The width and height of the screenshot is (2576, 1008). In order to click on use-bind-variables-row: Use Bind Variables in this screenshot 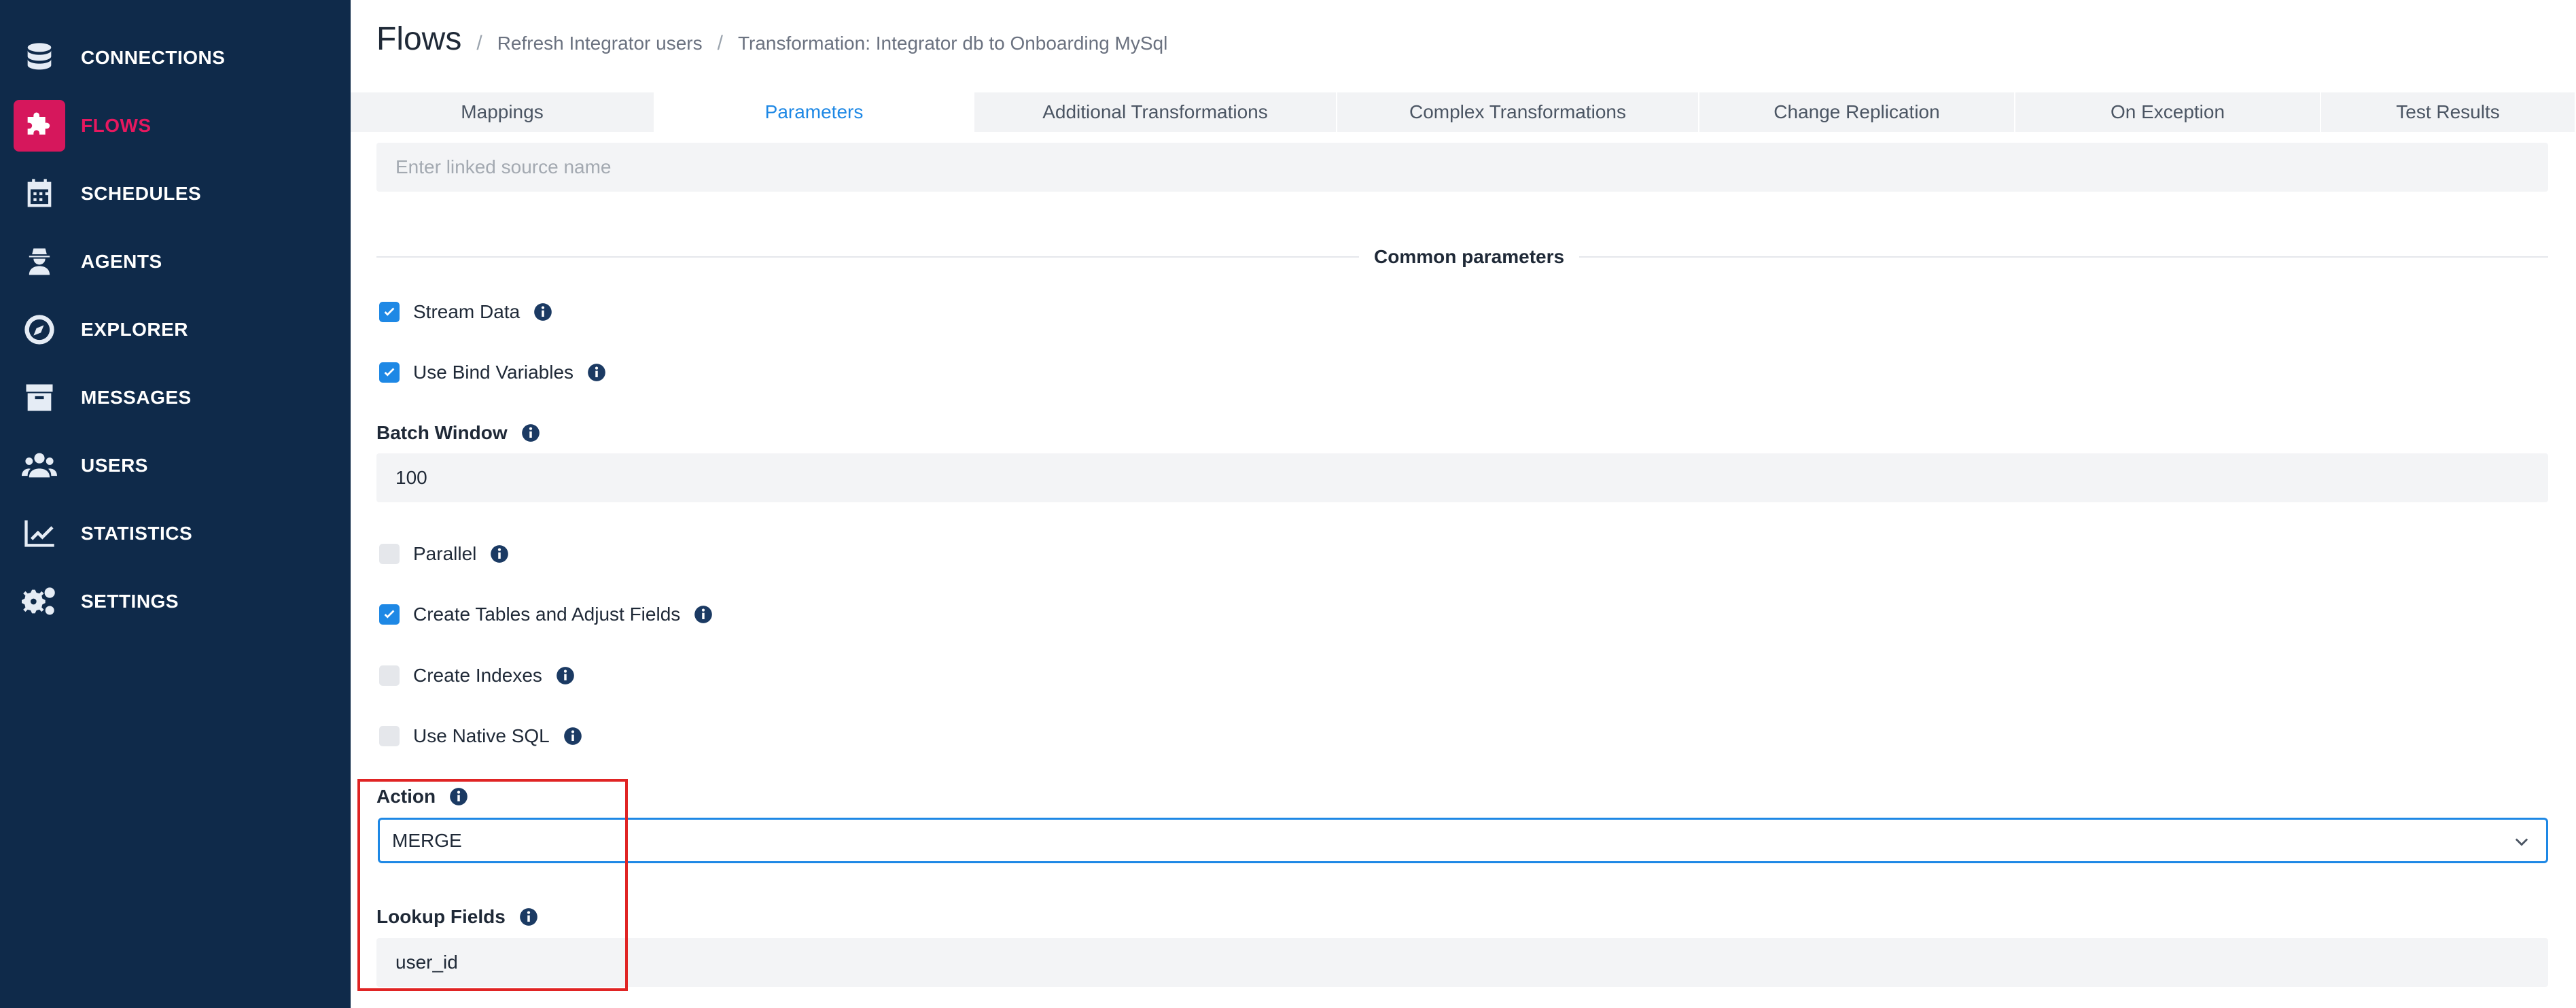, I will do `click(492, 373)`.